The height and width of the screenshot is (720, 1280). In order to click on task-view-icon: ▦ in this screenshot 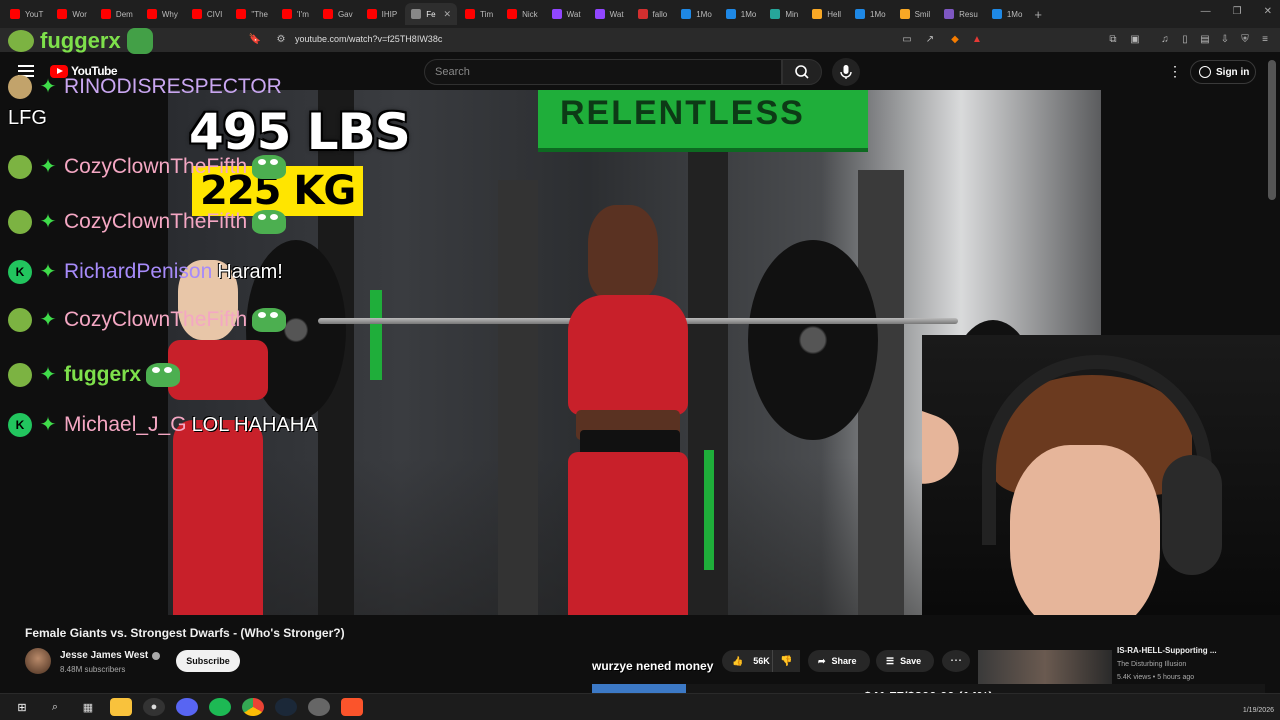, I will do `click(88, 707)`.